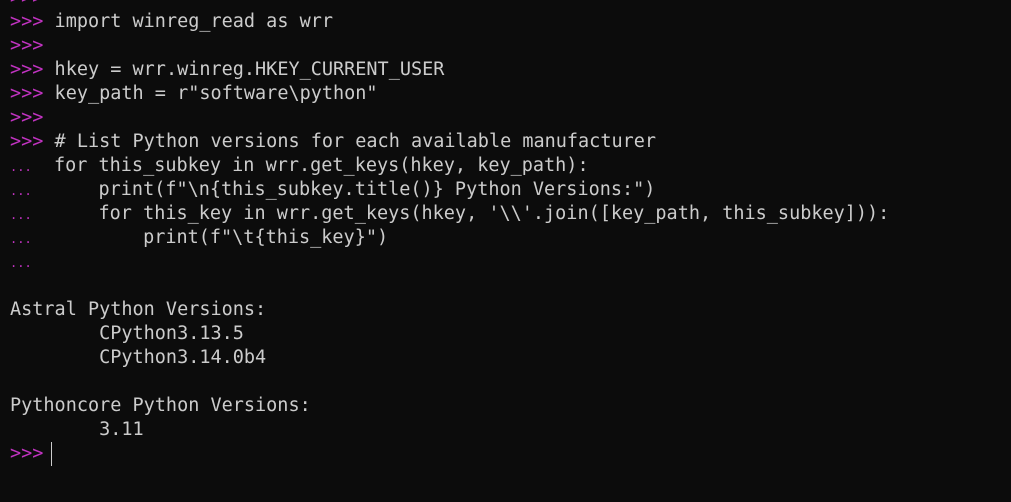 The width and height of the screenshot is (1011, 502). I want to click on output-heading: Astral Python Versions:, so click(138, 309).